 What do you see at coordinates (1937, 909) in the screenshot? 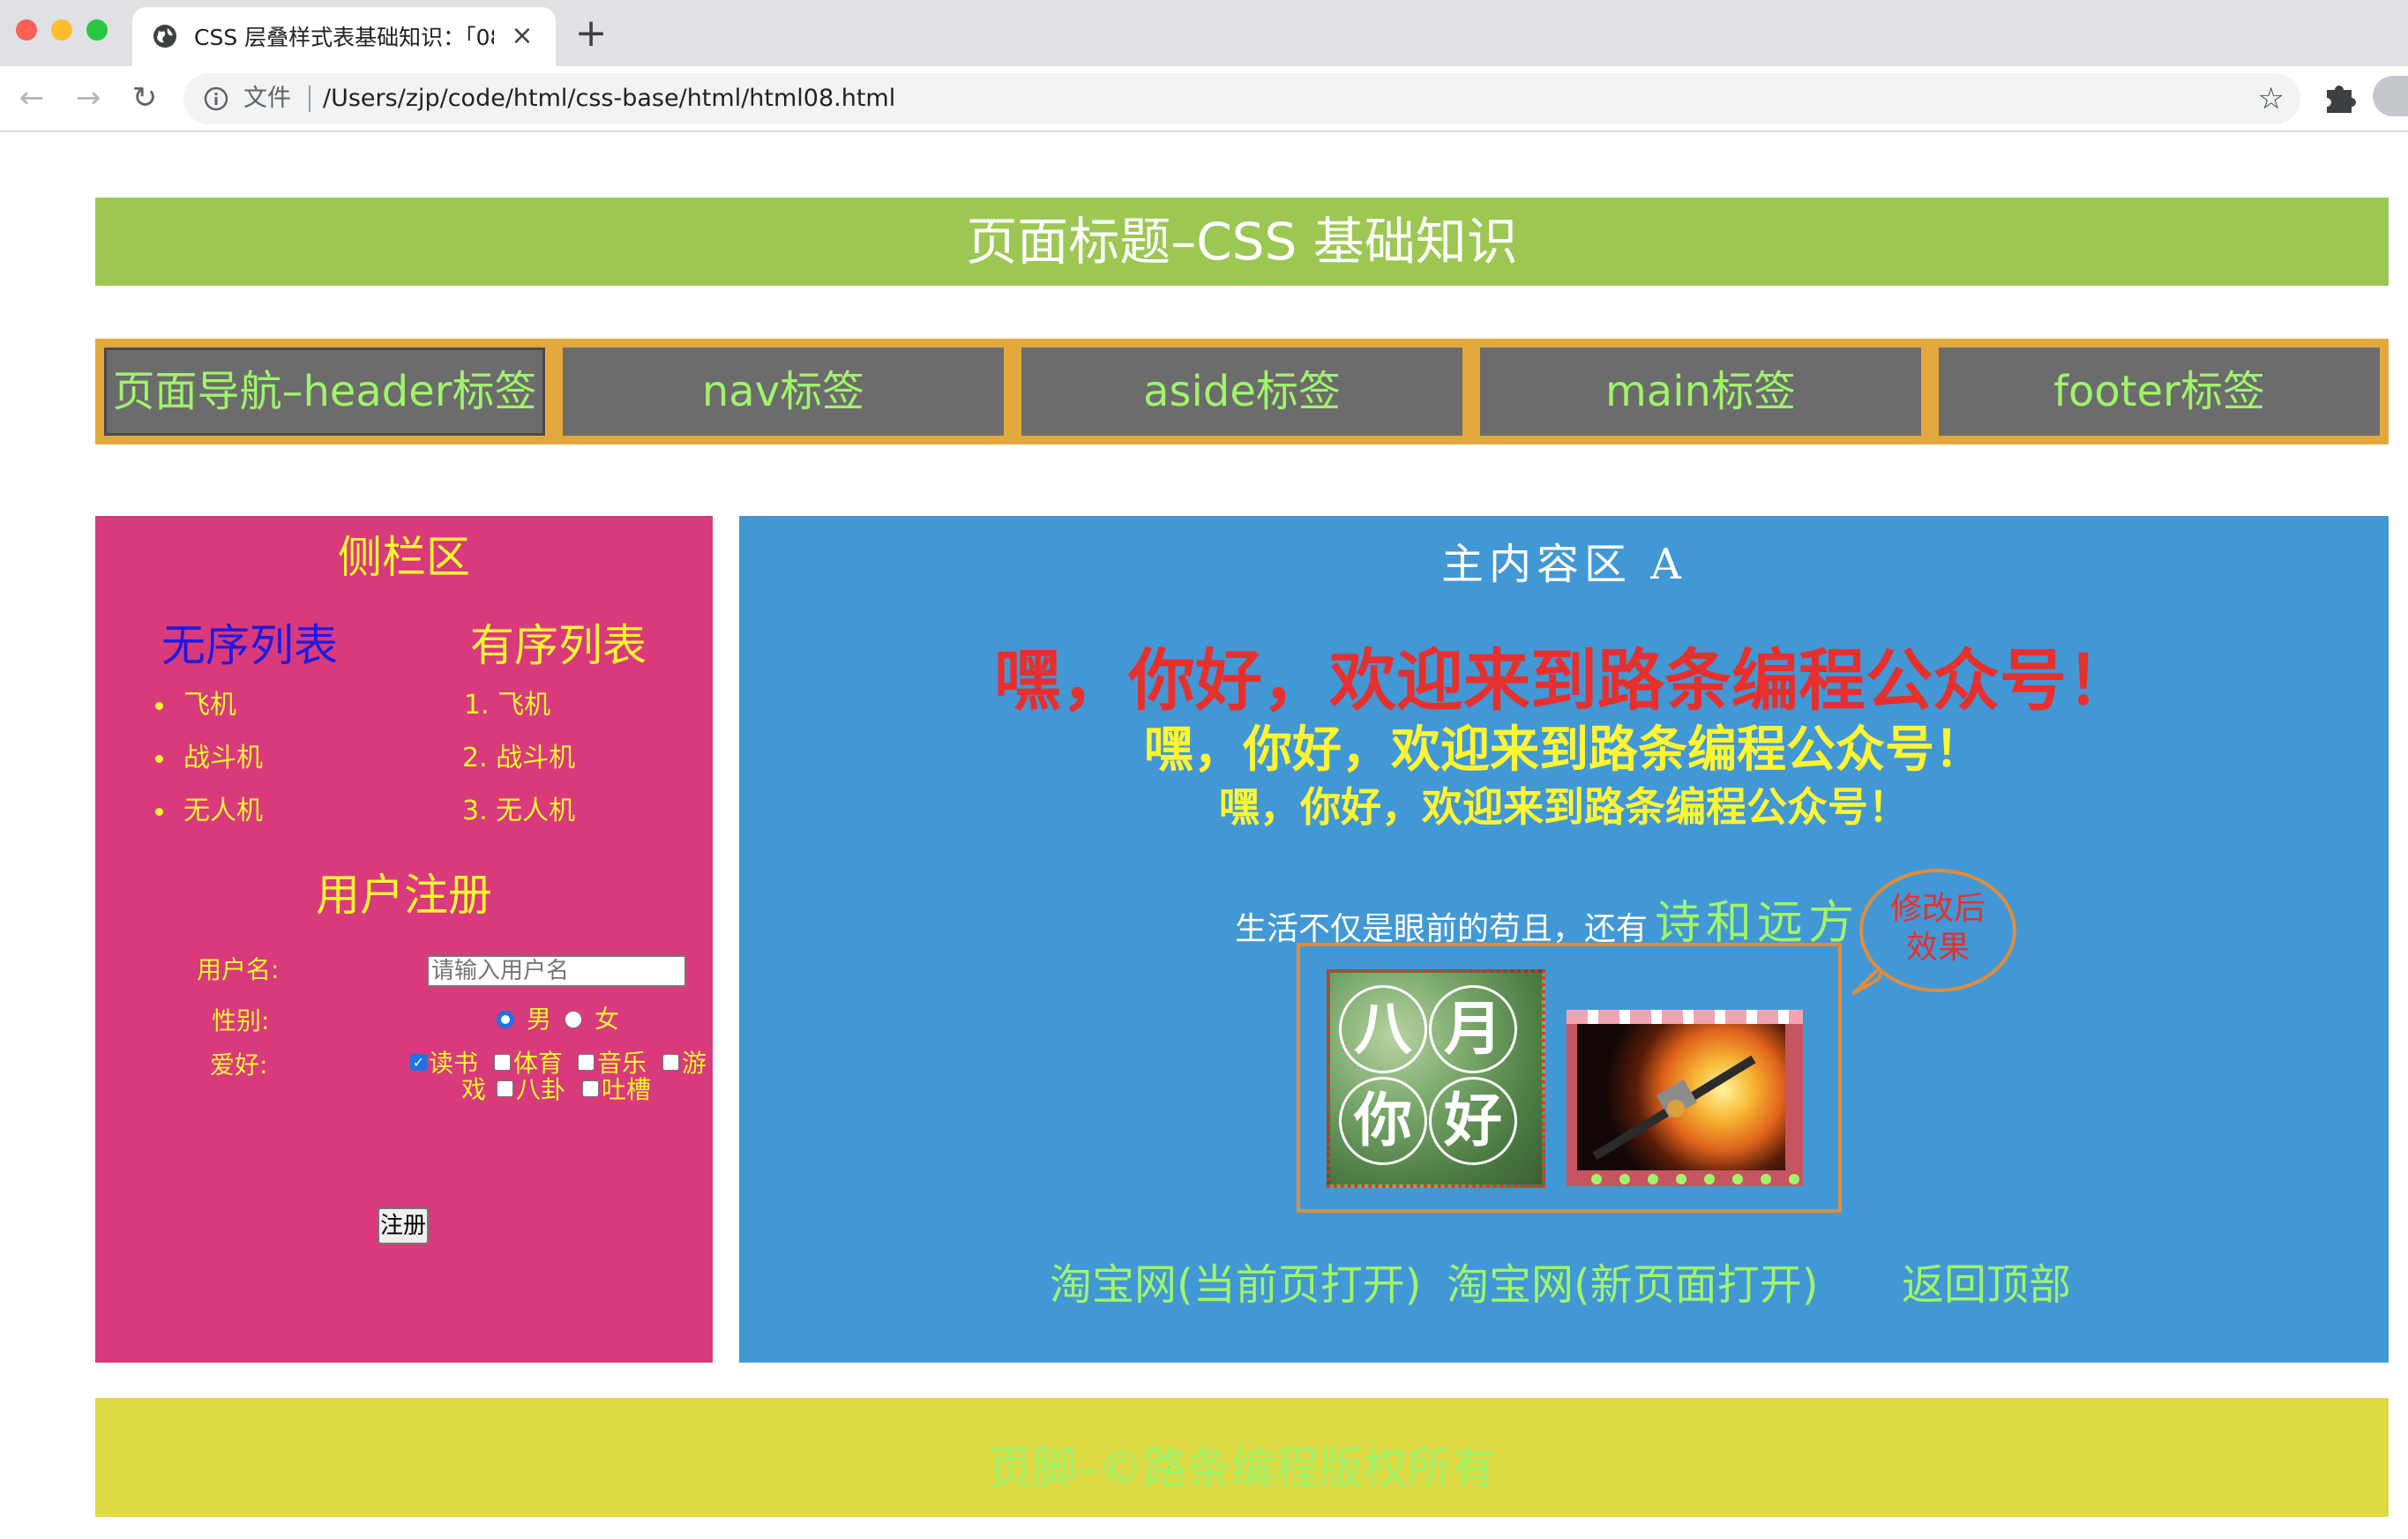
I see `bubble-line-1: 修改后` at bounding box center [1937, 909].